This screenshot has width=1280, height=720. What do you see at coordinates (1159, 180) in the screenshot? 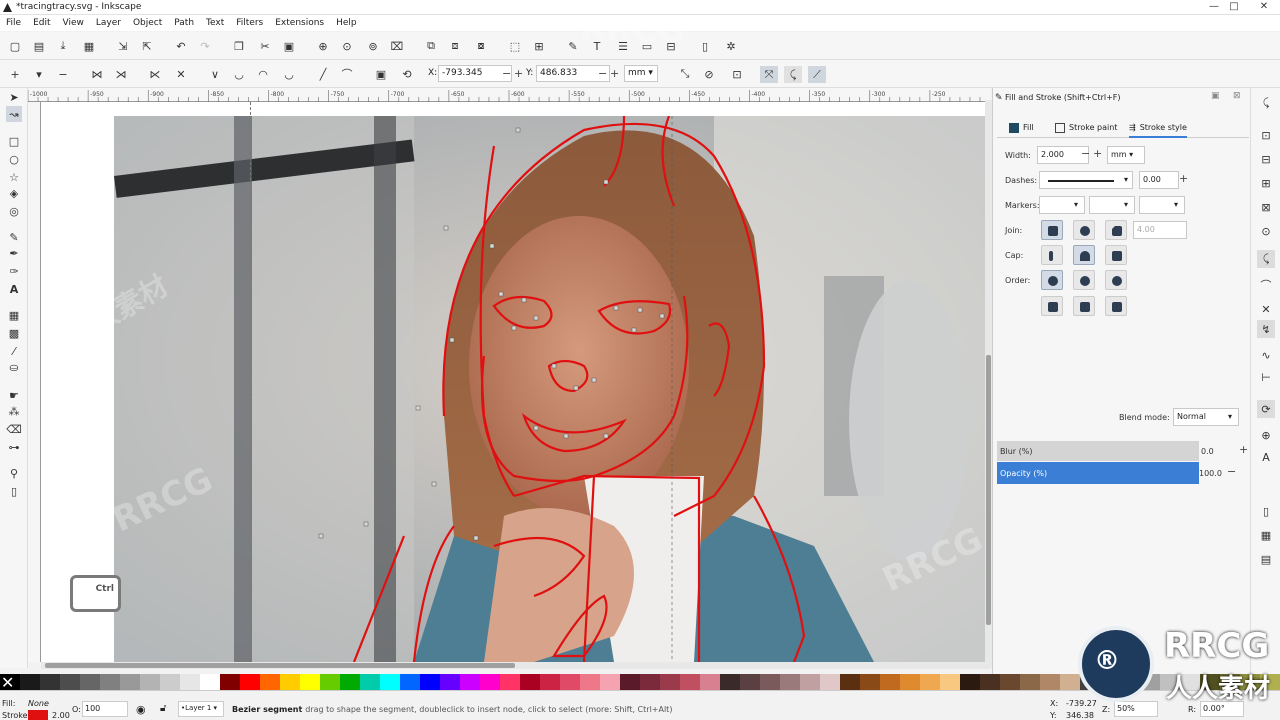
I see `dash-offset-input: 0.00` at bounding box center [1159, 180].